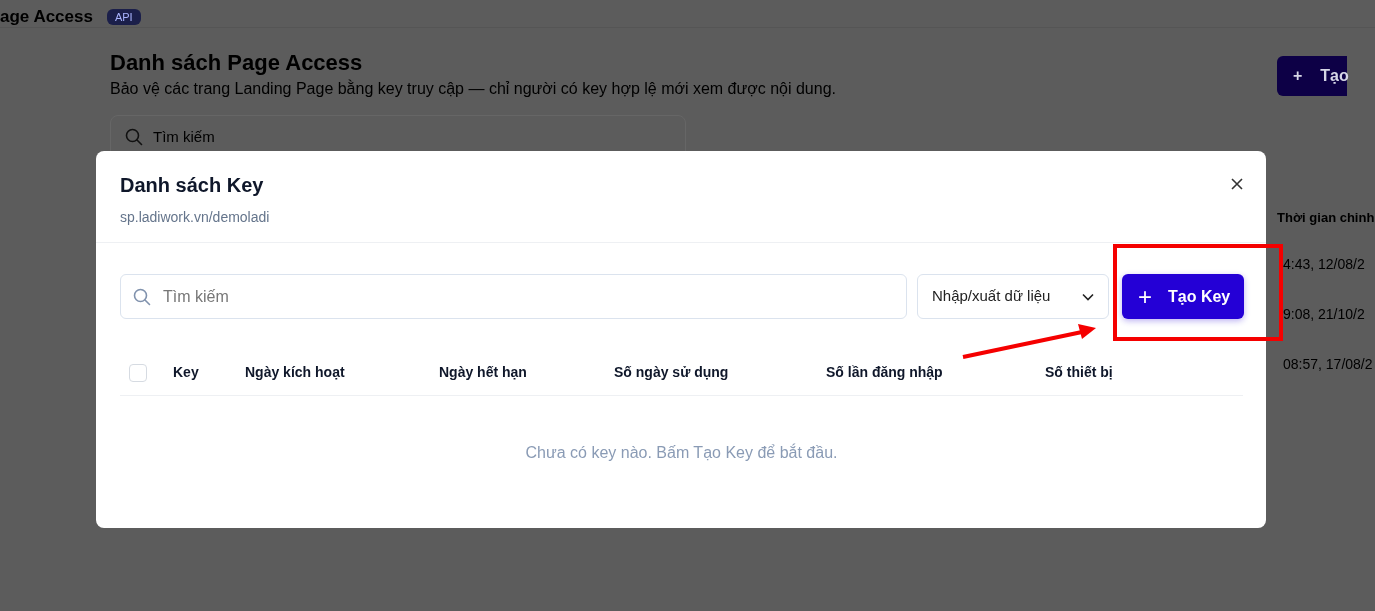  What do you see at coordinates (46, 16) in the screenshot?
I see `page-title: age Access` at bounding box center [46, 16].